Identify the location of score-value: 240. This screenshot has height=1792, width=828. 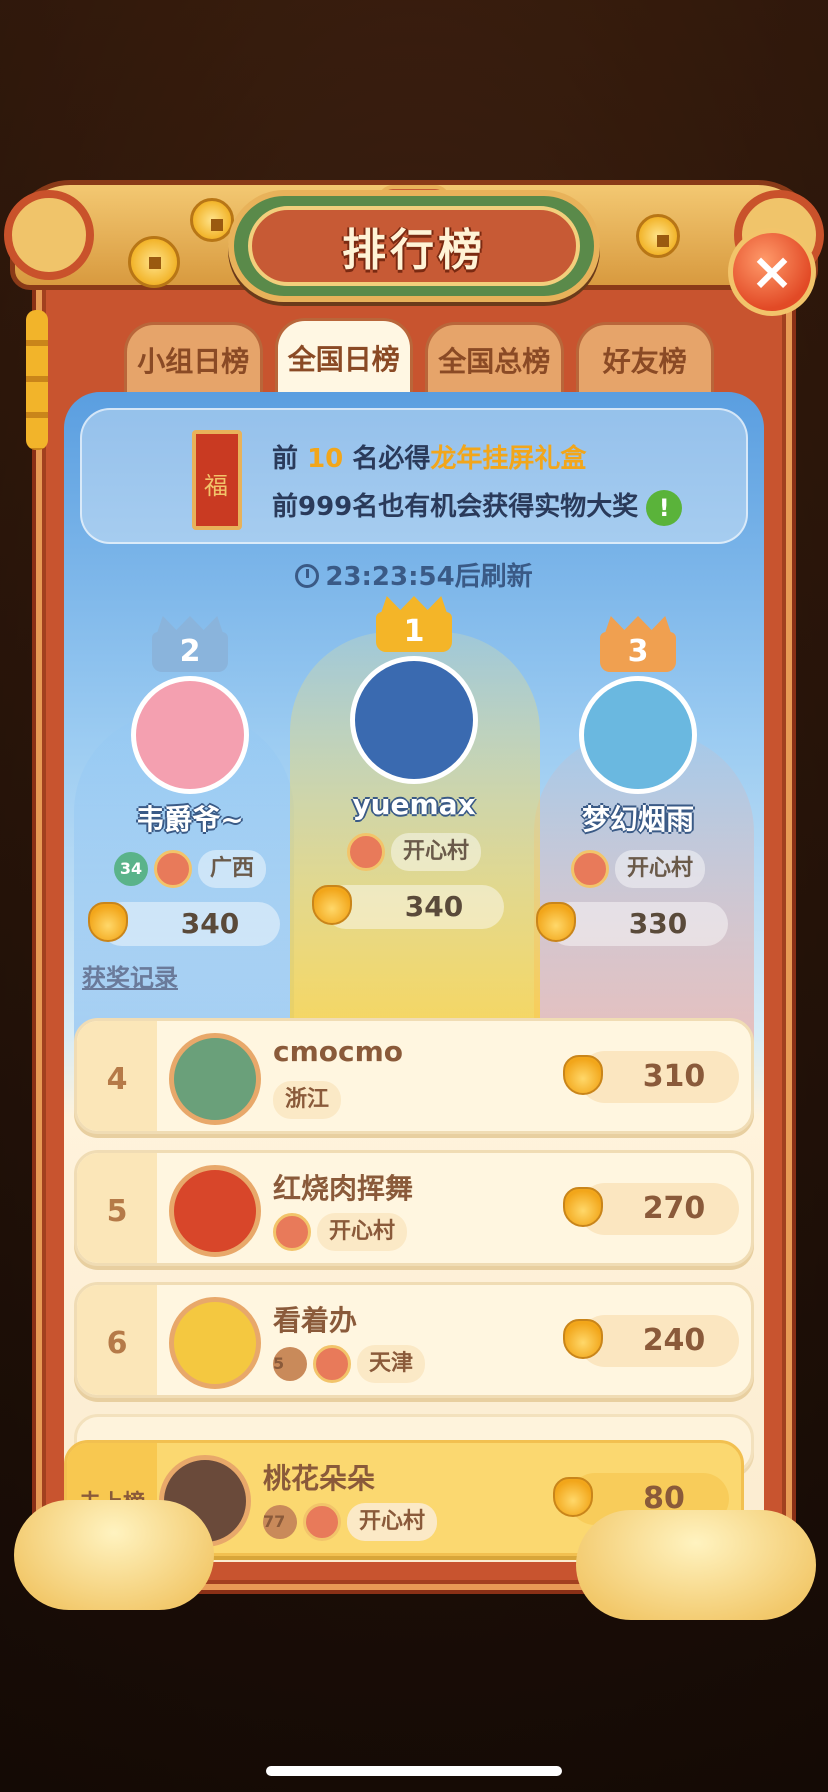
(674, 1340).